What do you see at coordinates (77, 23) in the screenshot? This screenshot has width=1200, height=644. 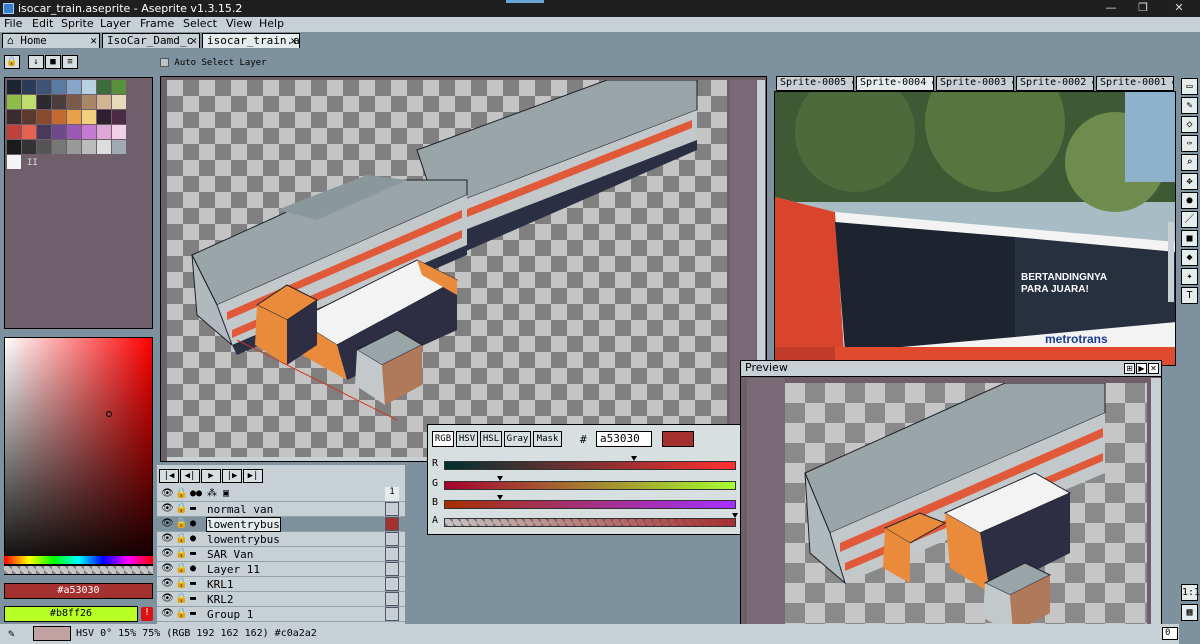 I see `menu-sprite: Sprite` at bounding box center [77, 23].